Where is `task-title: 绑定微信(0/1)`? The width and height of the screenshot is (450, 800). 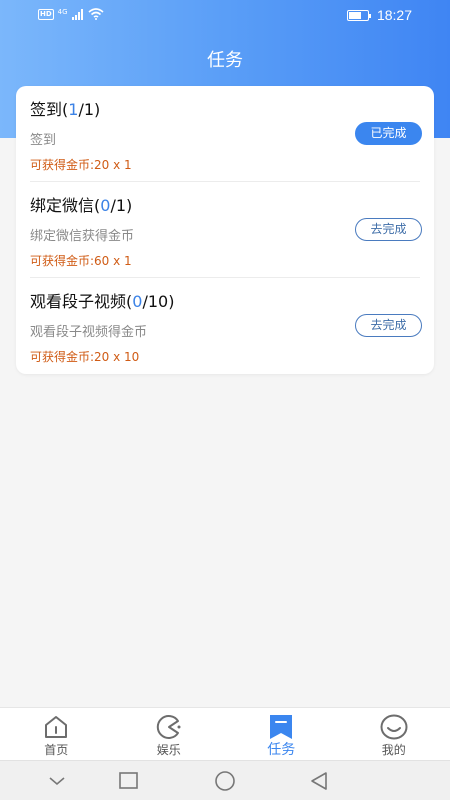
task-title: 绑定微信(0/1) is located at coordinates (81, 204).